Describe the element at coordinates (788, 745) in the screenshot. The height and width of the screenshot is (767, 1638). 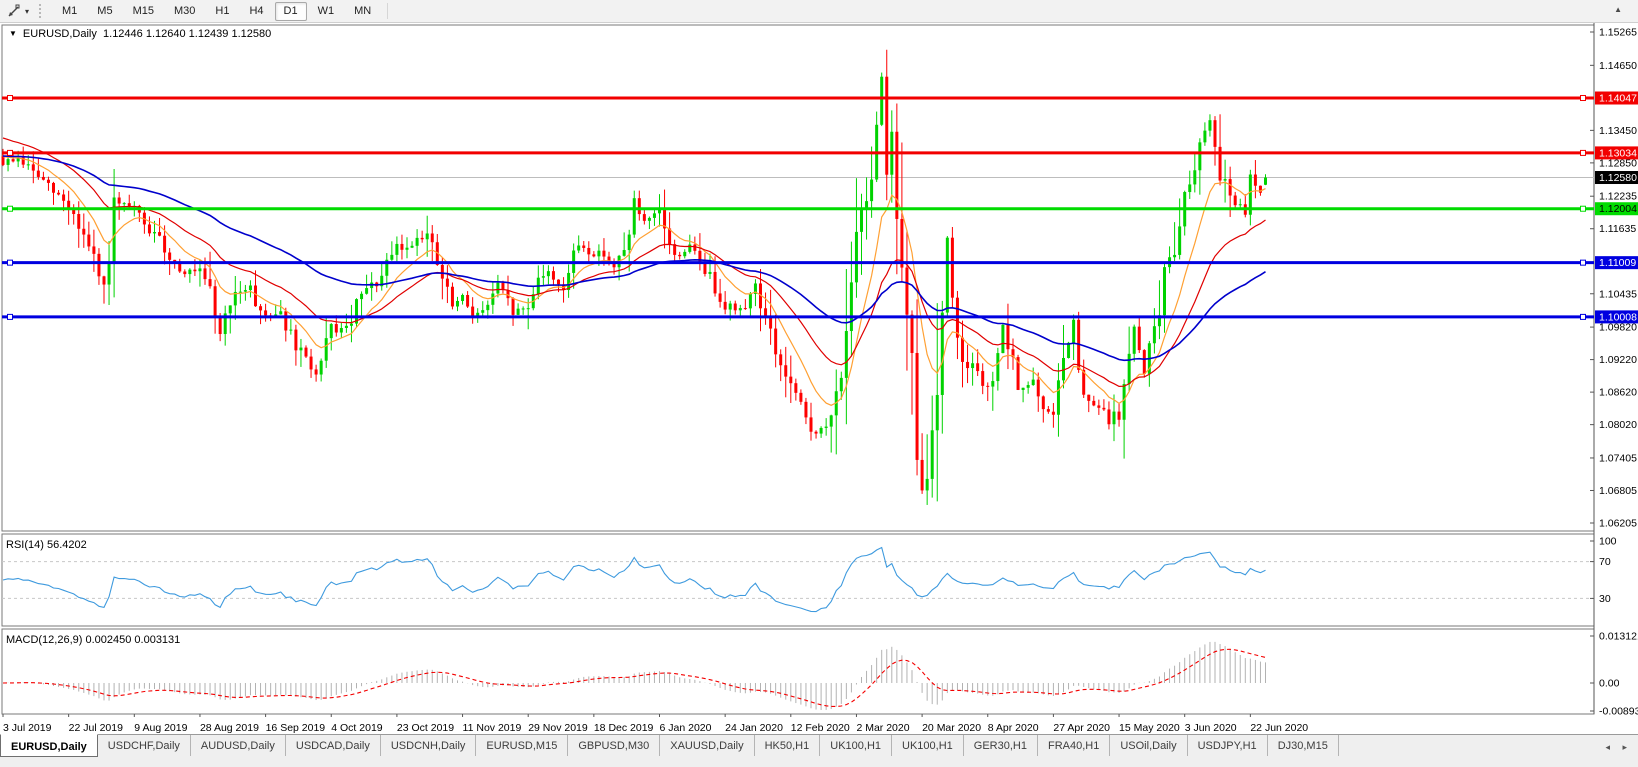
I see `chart-tab-hk50-h1: HK50,H1` at that location.